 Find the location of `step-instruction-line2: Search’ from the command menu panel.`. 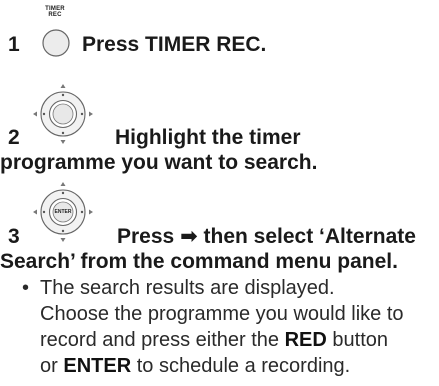

step-instruction-line2: Search’ from the command menu panel. is located at coordinates (199, 261).